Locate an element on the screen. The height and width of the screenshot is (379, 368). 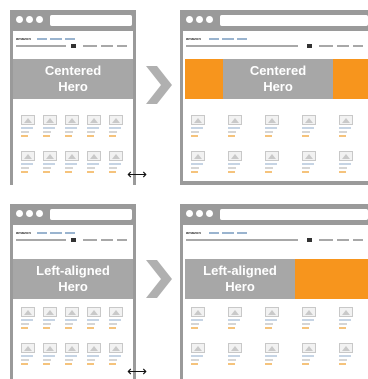
chevron-right-icon is located at coordinates (159, 279).